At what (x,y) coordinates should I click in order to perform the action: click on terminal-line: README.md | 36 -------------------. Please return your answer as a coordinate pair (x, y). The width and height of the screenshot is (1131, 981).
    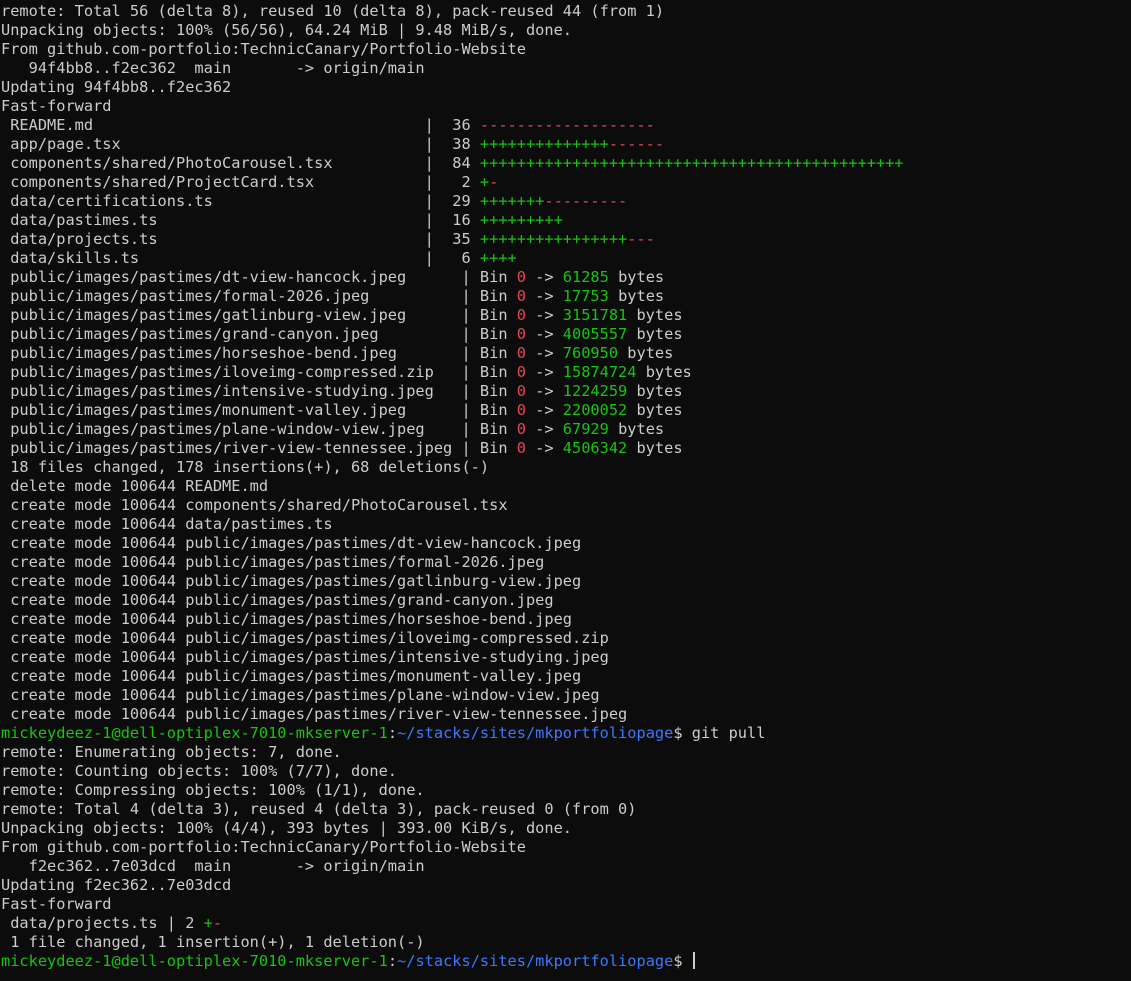
    Looking at the image, I should click on (566, 125).